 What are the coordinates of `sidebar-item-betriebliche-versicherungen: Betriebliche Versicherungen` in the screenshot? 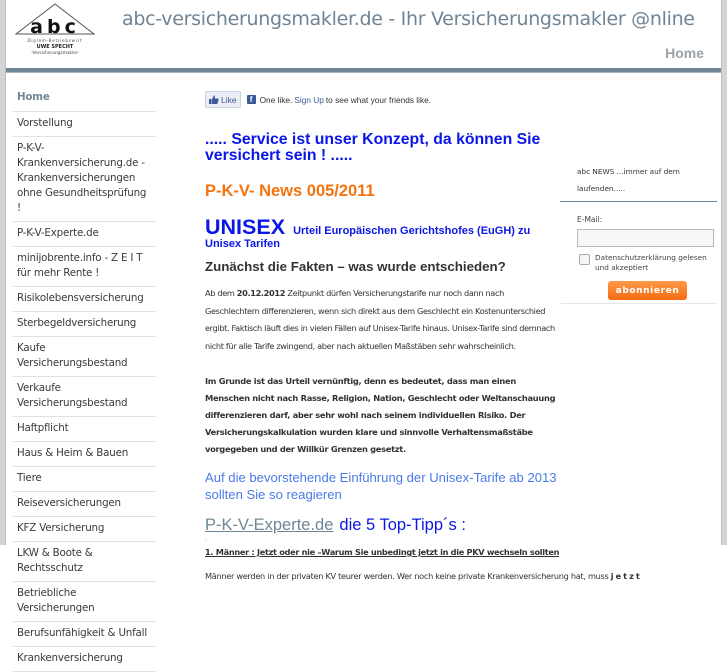 It's located at (84, 602).